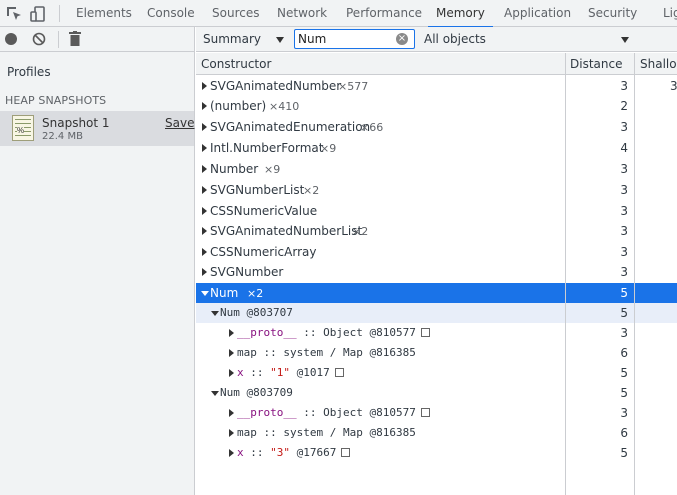 The height and width of the screenshot is (495, 677). What do you see at coordinates (236, 64) in the screenshot?
I see `column-constructor: Constructor` at bounding box center [236, 64].